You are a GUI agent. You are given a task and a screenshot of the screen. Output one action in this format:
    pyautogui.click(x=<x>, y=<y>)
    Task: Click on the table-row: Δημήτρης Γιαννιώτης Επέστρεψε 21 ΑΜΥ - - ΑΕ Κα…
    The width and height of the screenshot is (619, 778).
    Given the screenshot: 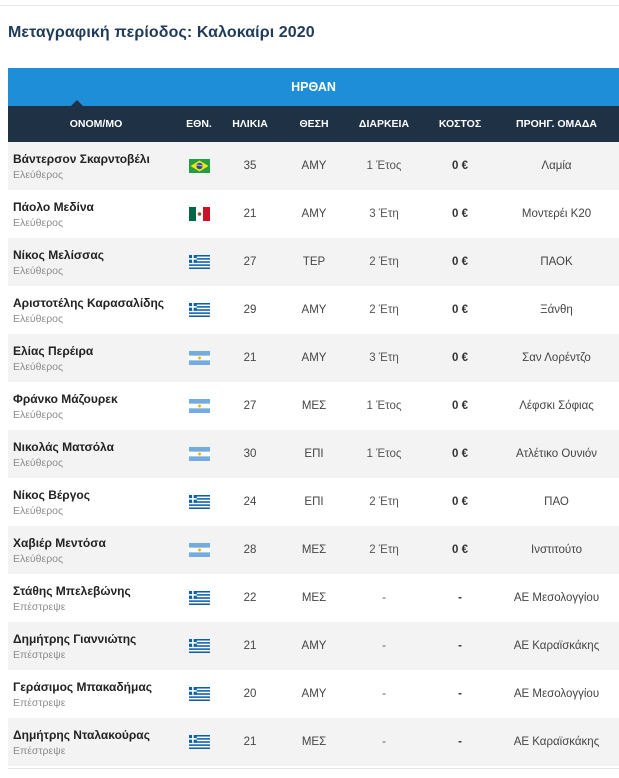 What is the action you would take?
    pyautogui.click(x=313, y=646)
    